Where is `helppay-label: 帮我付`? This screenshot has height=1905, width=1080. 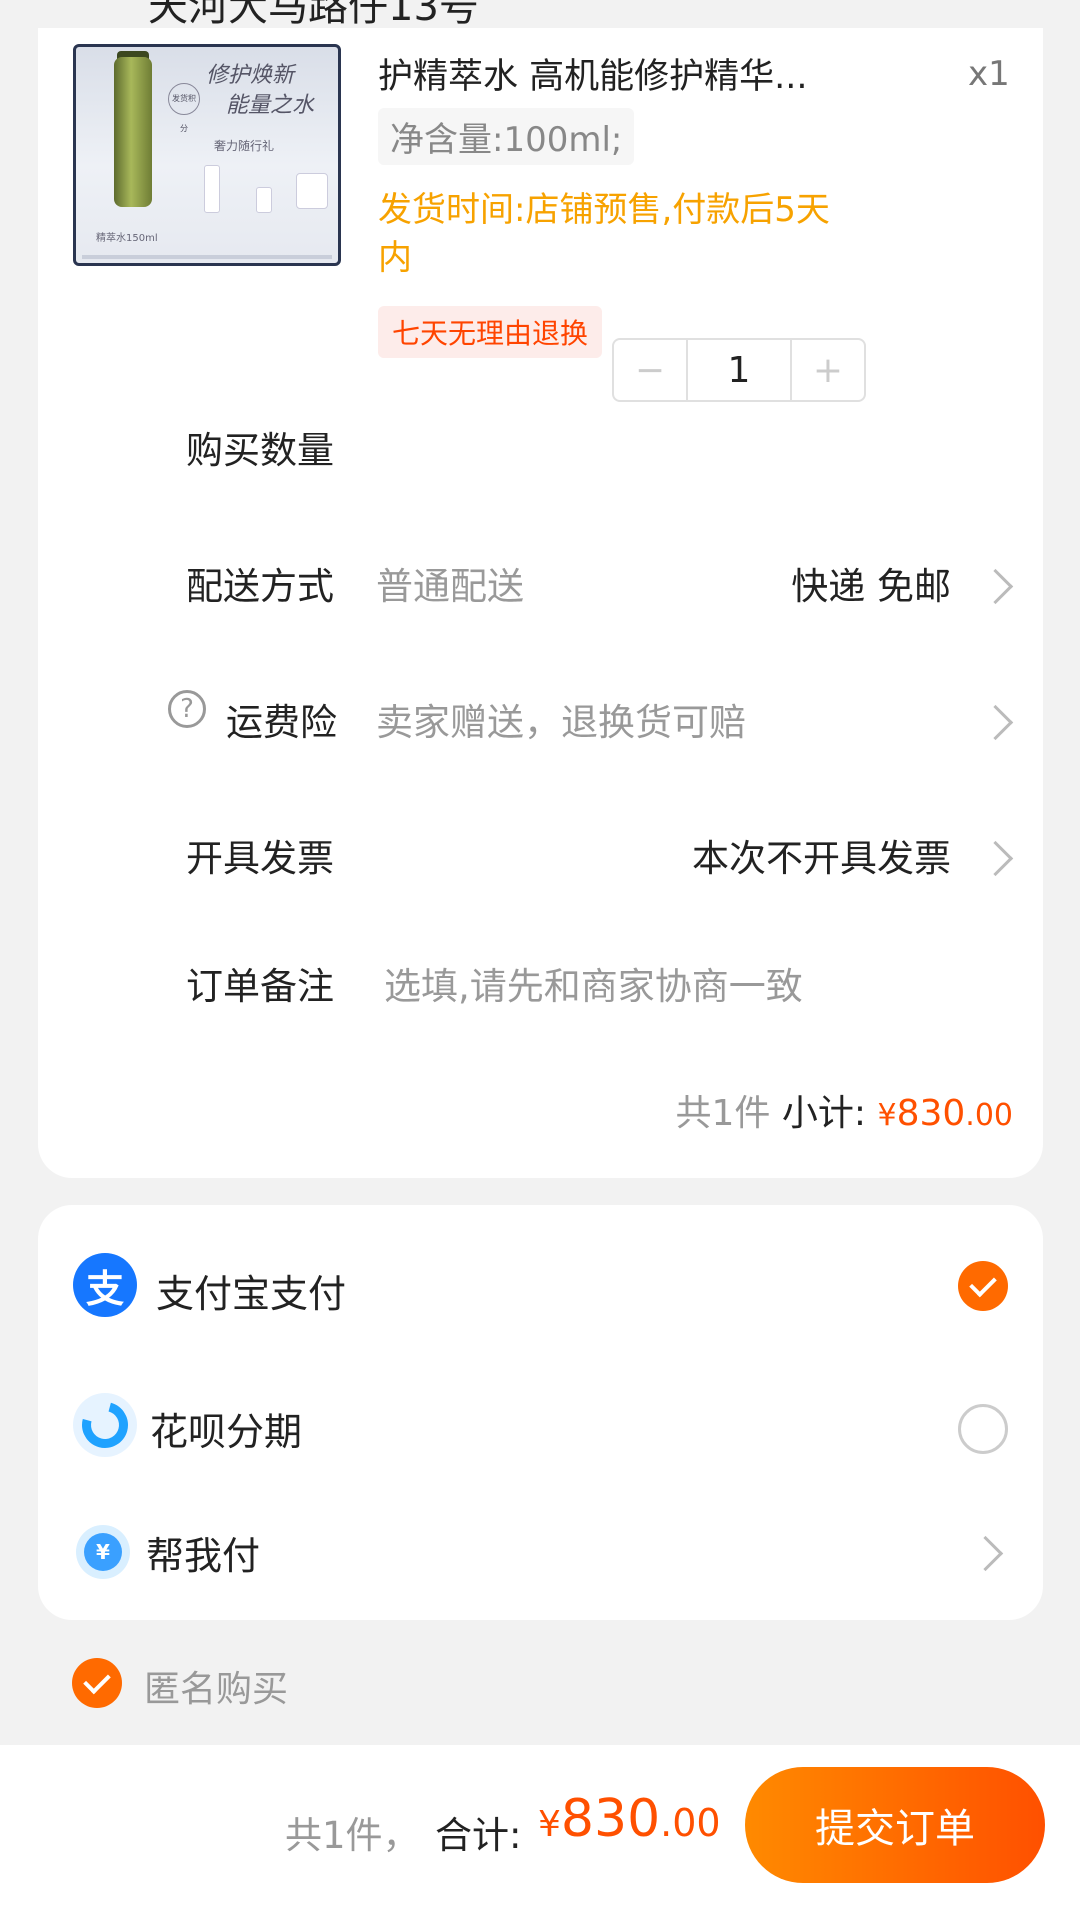
helppay-label: 帮我付 is located at coordinates (203, 1556).